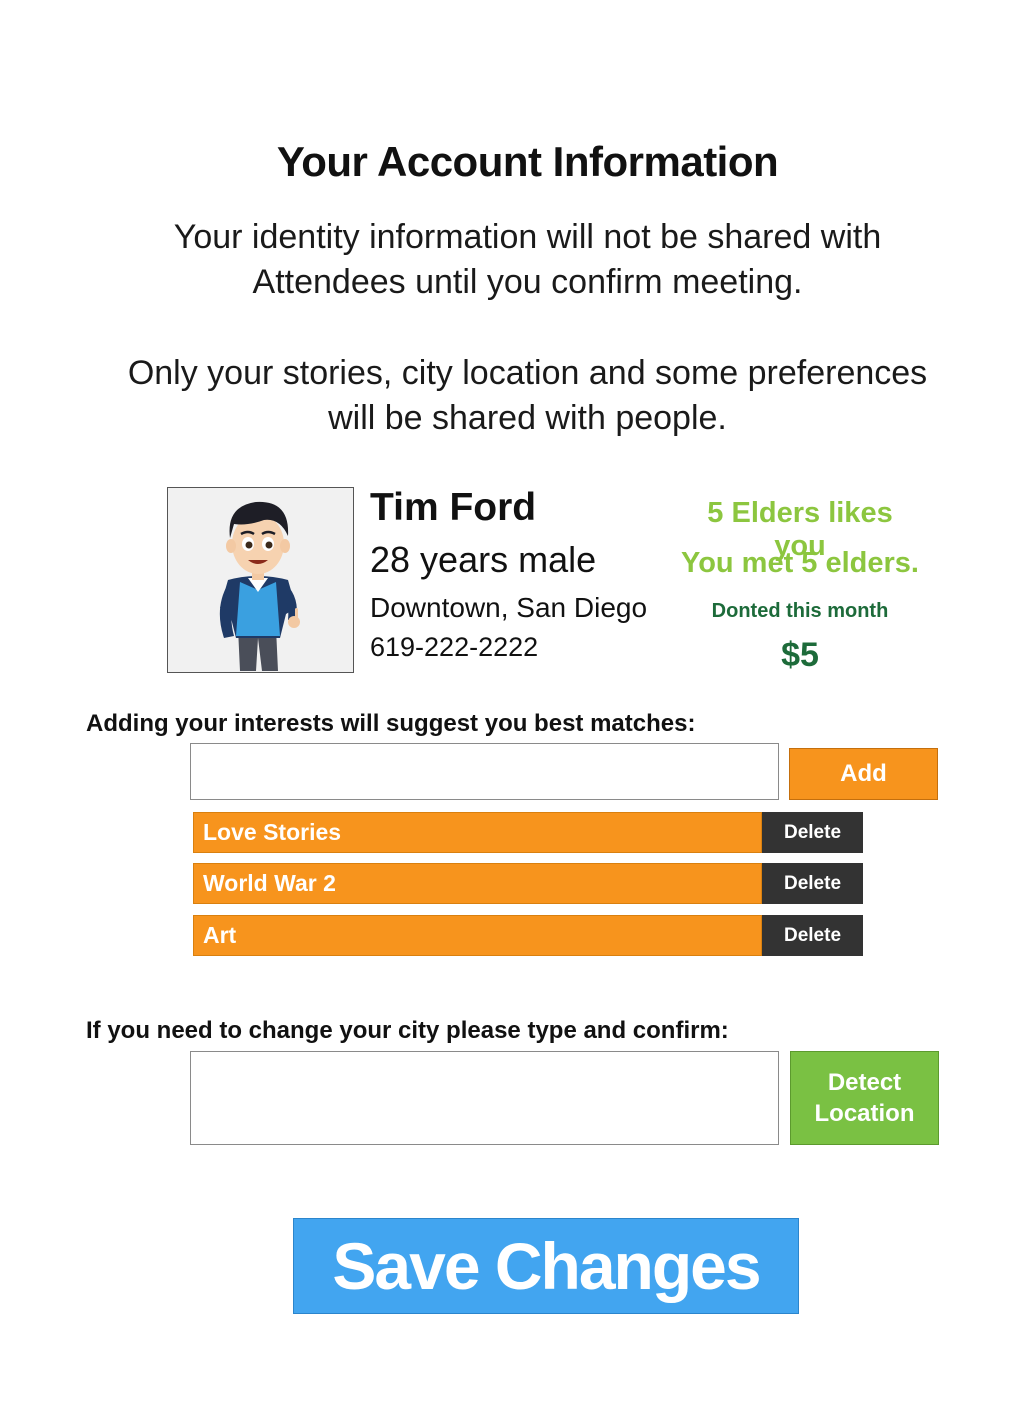  Describe the element at coordinates (477, 883) in the screenshot. I see `interest-tag: World War 2` at that location.